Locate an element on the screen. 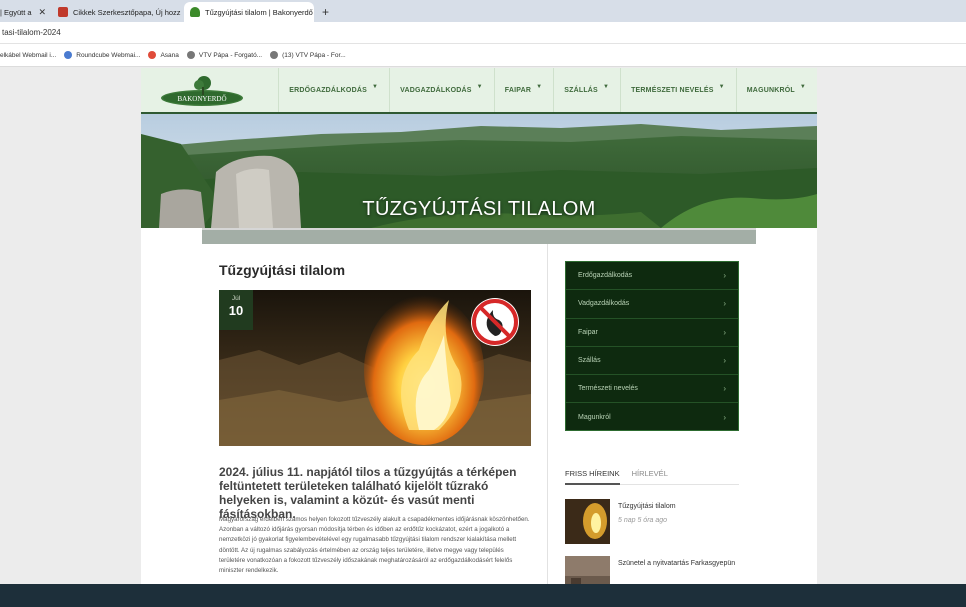  article-image: Júl 10 is located at coordinates (375, 368).